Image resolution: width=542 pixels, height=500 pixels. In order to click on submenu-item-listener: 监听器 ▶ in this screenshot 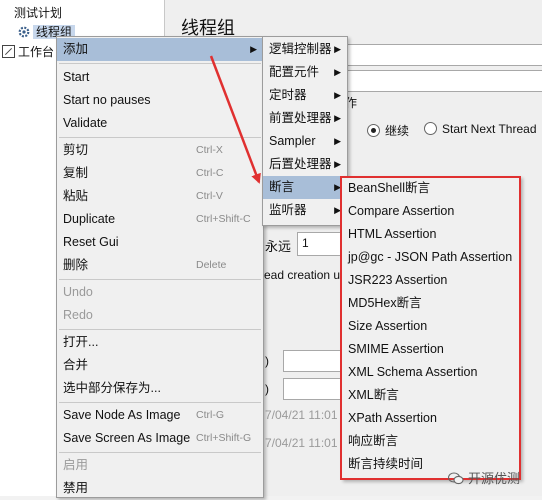, I will do `click(305, 210)`.